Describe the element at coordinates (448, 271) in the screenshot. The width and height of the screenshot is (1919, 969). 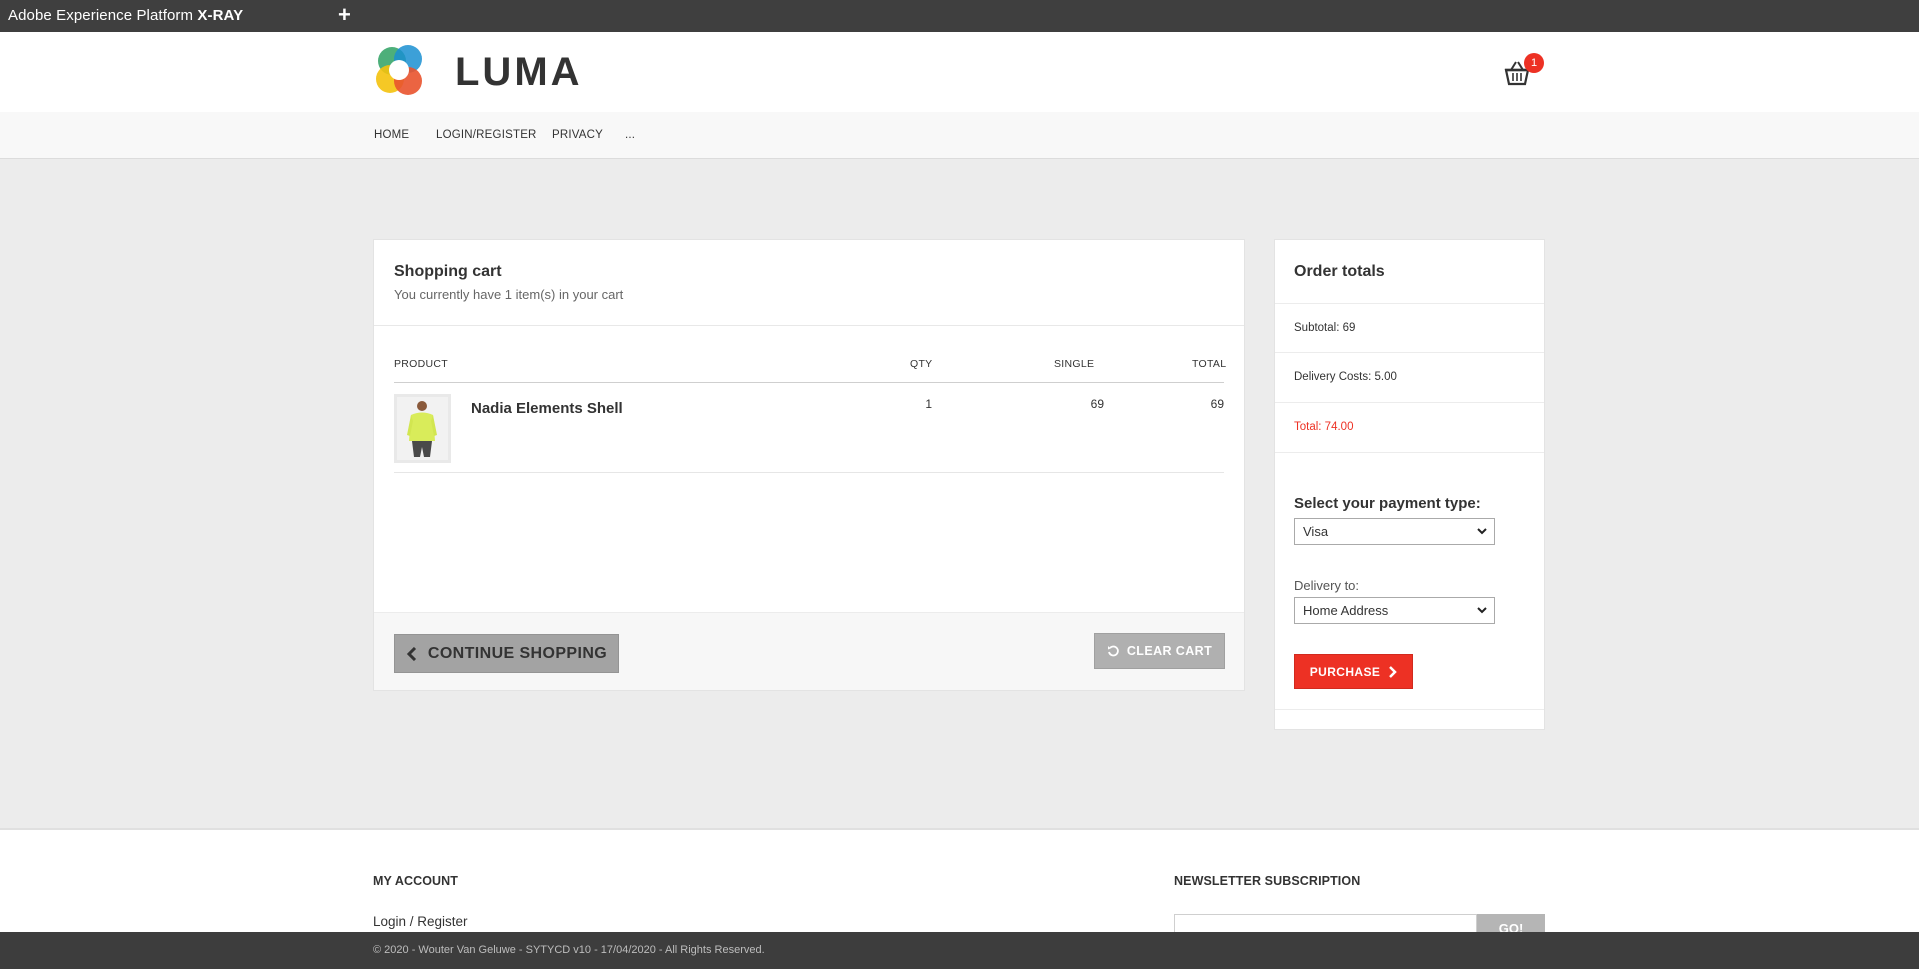
I see `cart-title: Shopping cart` at that location.